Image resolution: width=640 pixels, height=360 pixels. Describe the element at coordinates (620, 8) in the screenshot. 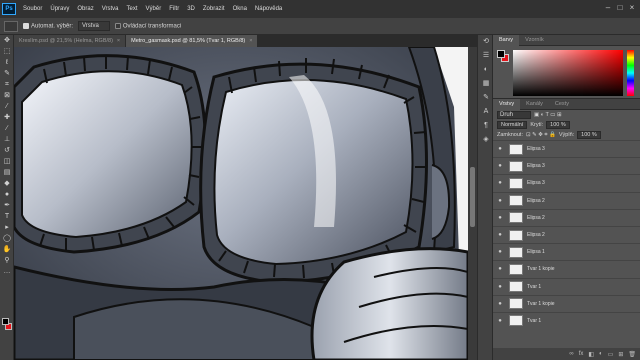

I see `maximize-icon: □` at that location.